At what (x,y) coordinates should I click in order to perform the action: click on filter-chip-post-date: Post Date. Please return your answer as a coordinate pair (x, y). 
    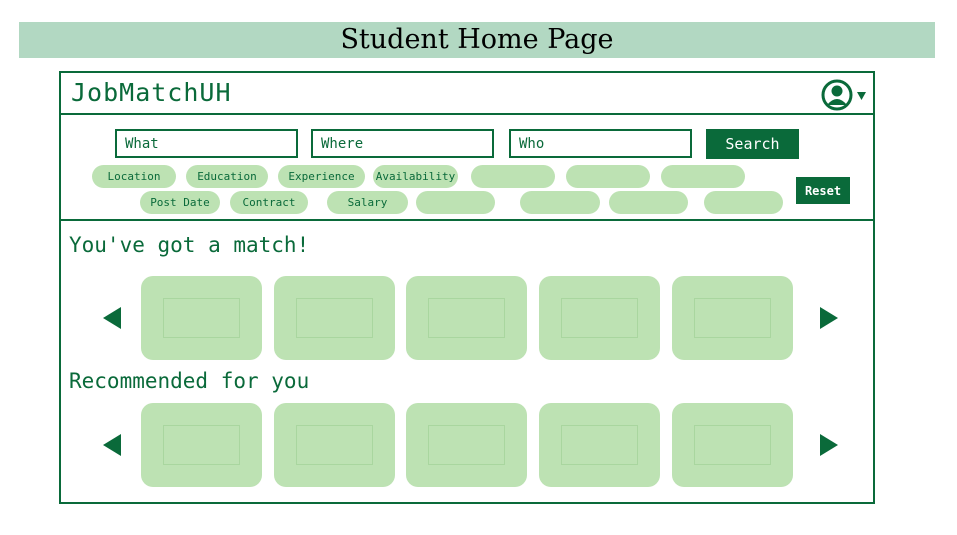
    Looking at the image, I should click on (180, 202).